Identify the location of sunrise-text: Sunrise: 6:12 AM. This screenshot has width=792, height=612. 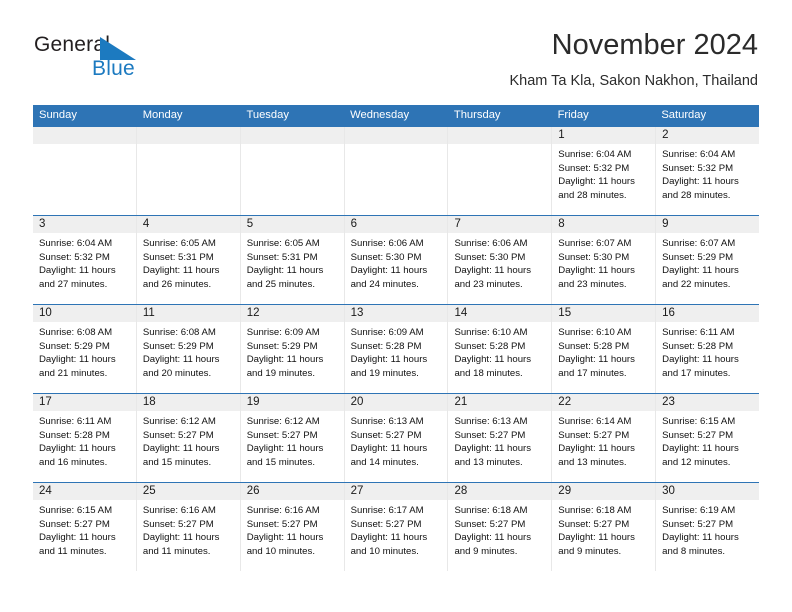
(179, 421).